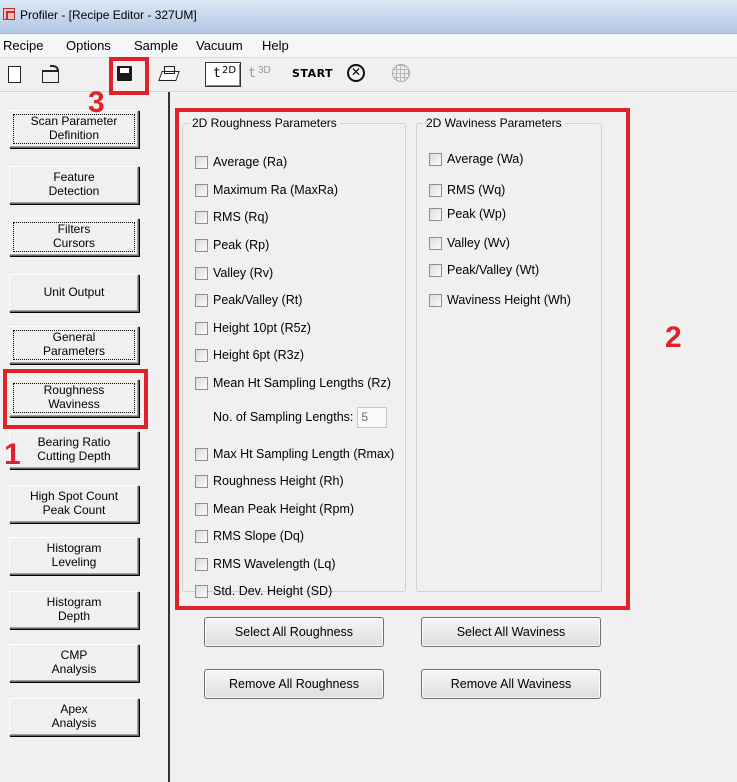 This screenshot has width=737, height=782. Describe the element at coordinates (74, 345) in the screenshot. I see `sidebar-item-general-parameters: General Parameters` at that location.